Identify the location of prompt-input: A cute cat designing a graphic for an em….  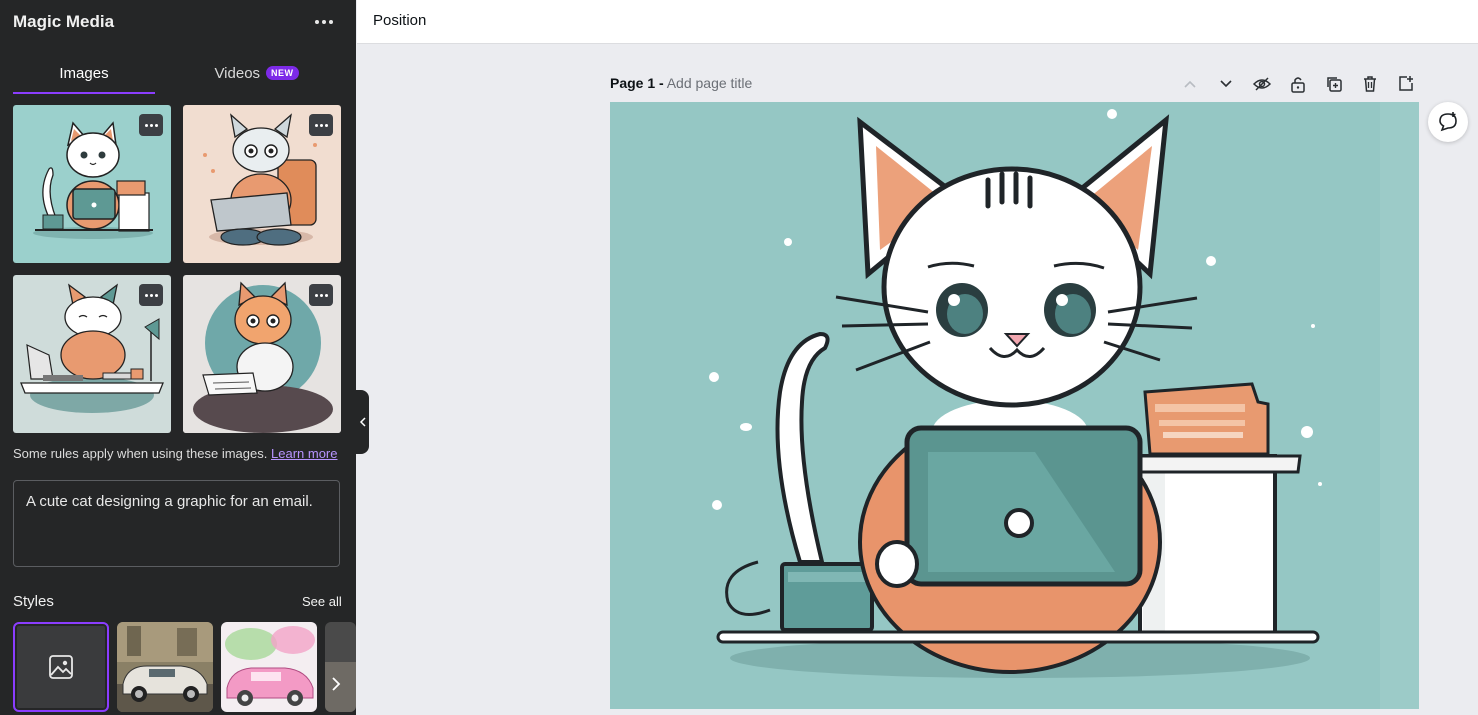
(176, 523).